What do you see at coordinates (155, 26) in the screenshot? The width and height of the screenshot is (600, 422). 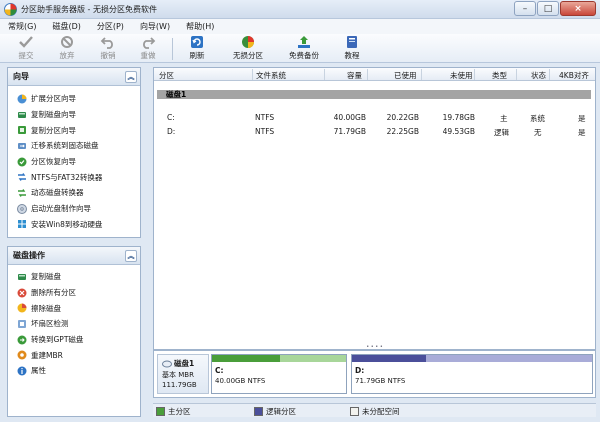 I see `menu-wizard: 向导(W)` at bounding box center [155, 26].